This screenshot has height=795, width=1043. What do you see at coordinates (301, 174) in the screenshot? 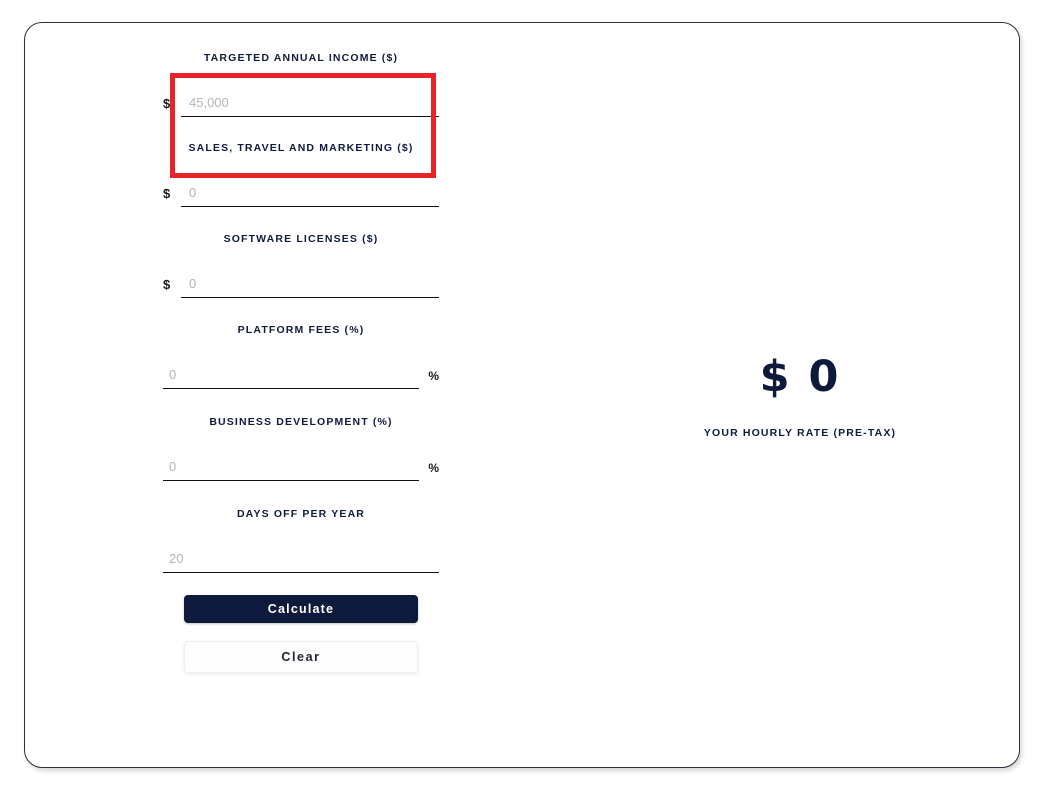
I see `field-sales-travel-marketing: Sales, Travel and Marketing ($) $` at bounding box center [301, 174].